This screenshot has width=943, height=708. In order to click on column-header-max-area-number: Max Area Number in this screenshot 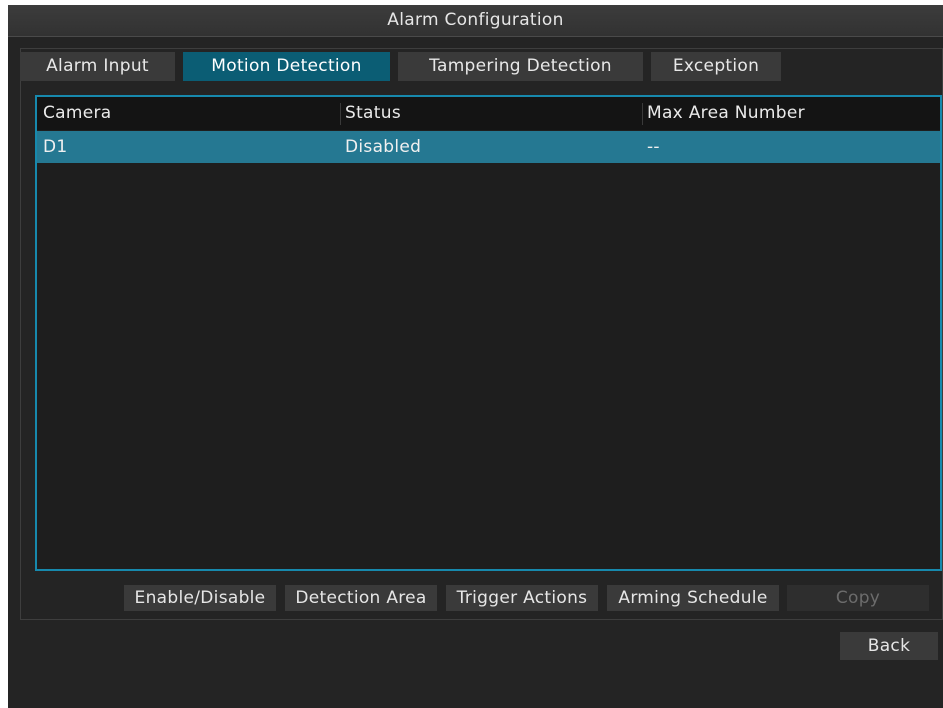, I will do `click(726, 113)`.